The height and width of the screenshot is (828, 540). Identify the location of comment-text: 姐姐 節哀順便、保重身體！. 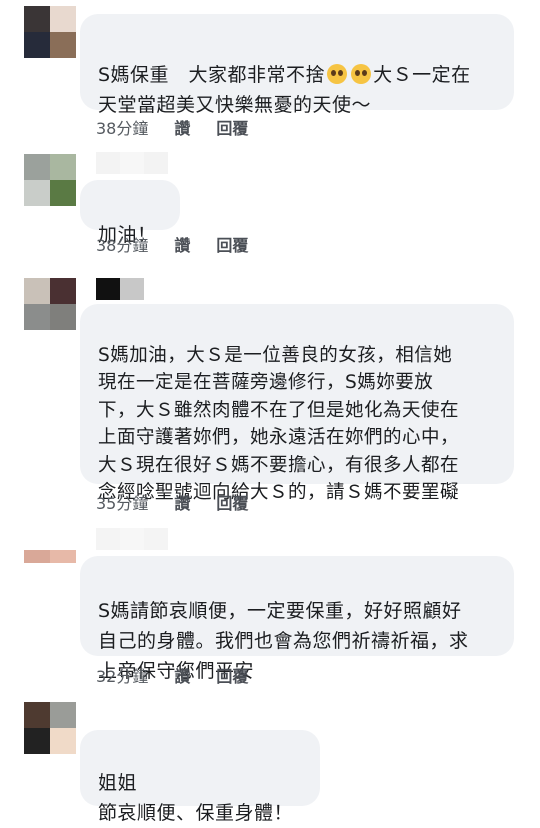
(196, 798).